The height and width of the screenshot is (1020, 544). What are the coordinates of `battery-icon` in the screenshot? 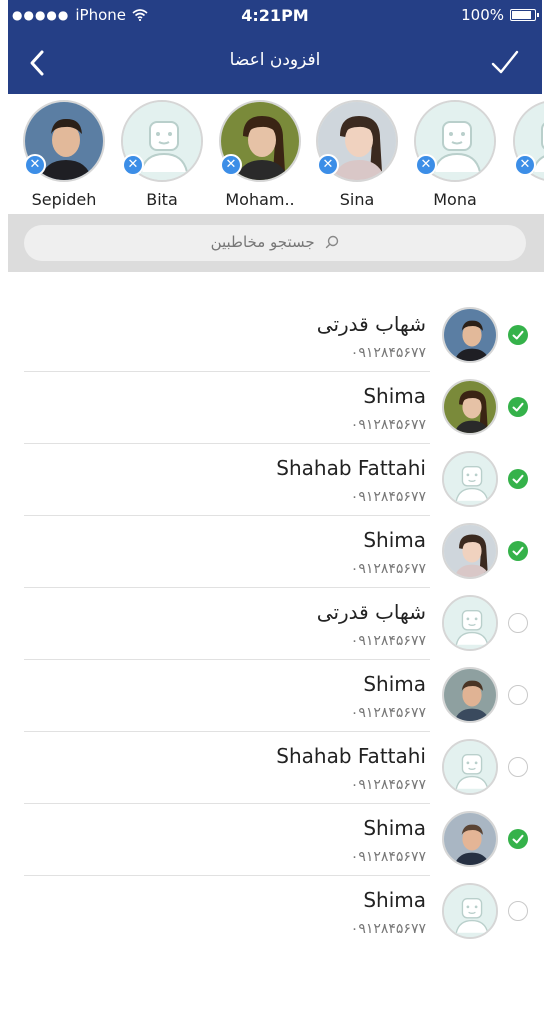 It's located at (524, 15).